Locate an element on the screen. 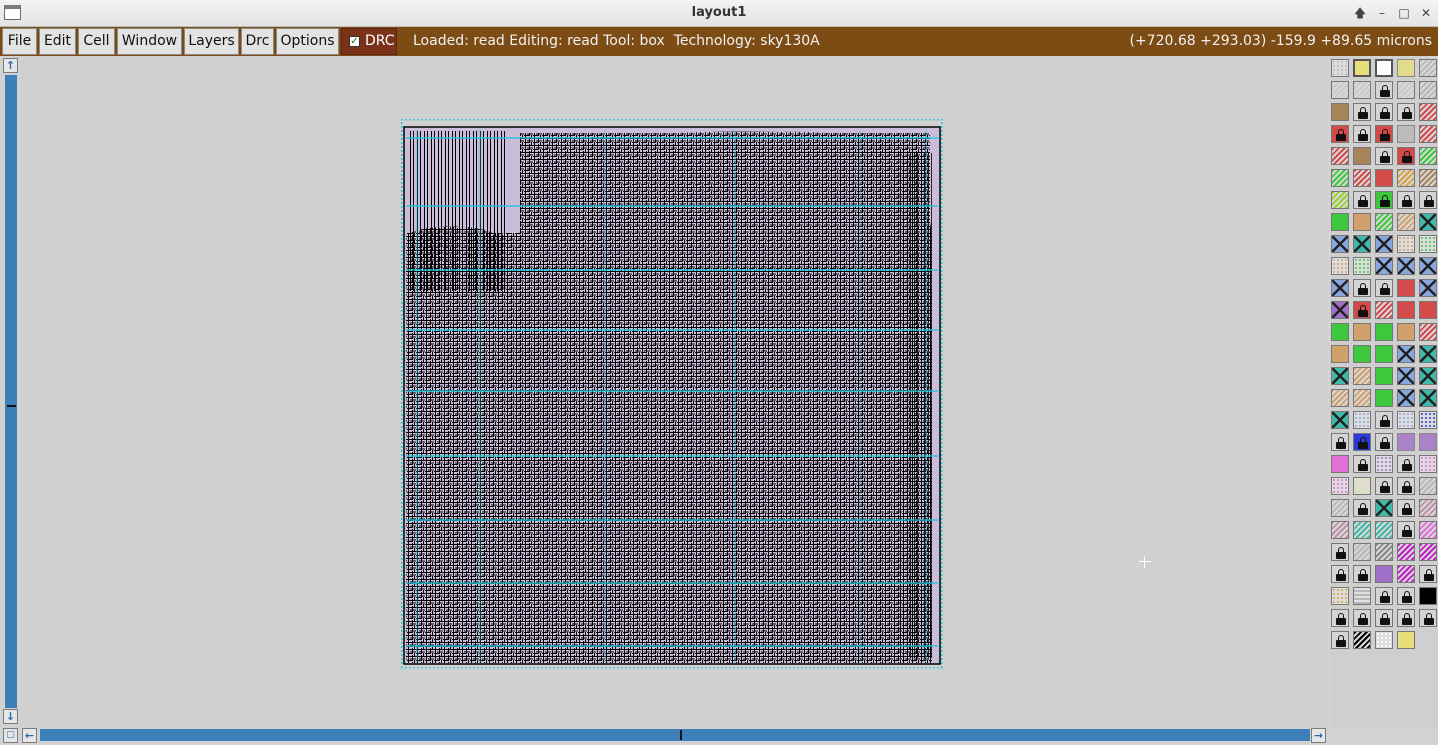  layer-swatch-hatch-magenta is located at coordinates (1428, 552).